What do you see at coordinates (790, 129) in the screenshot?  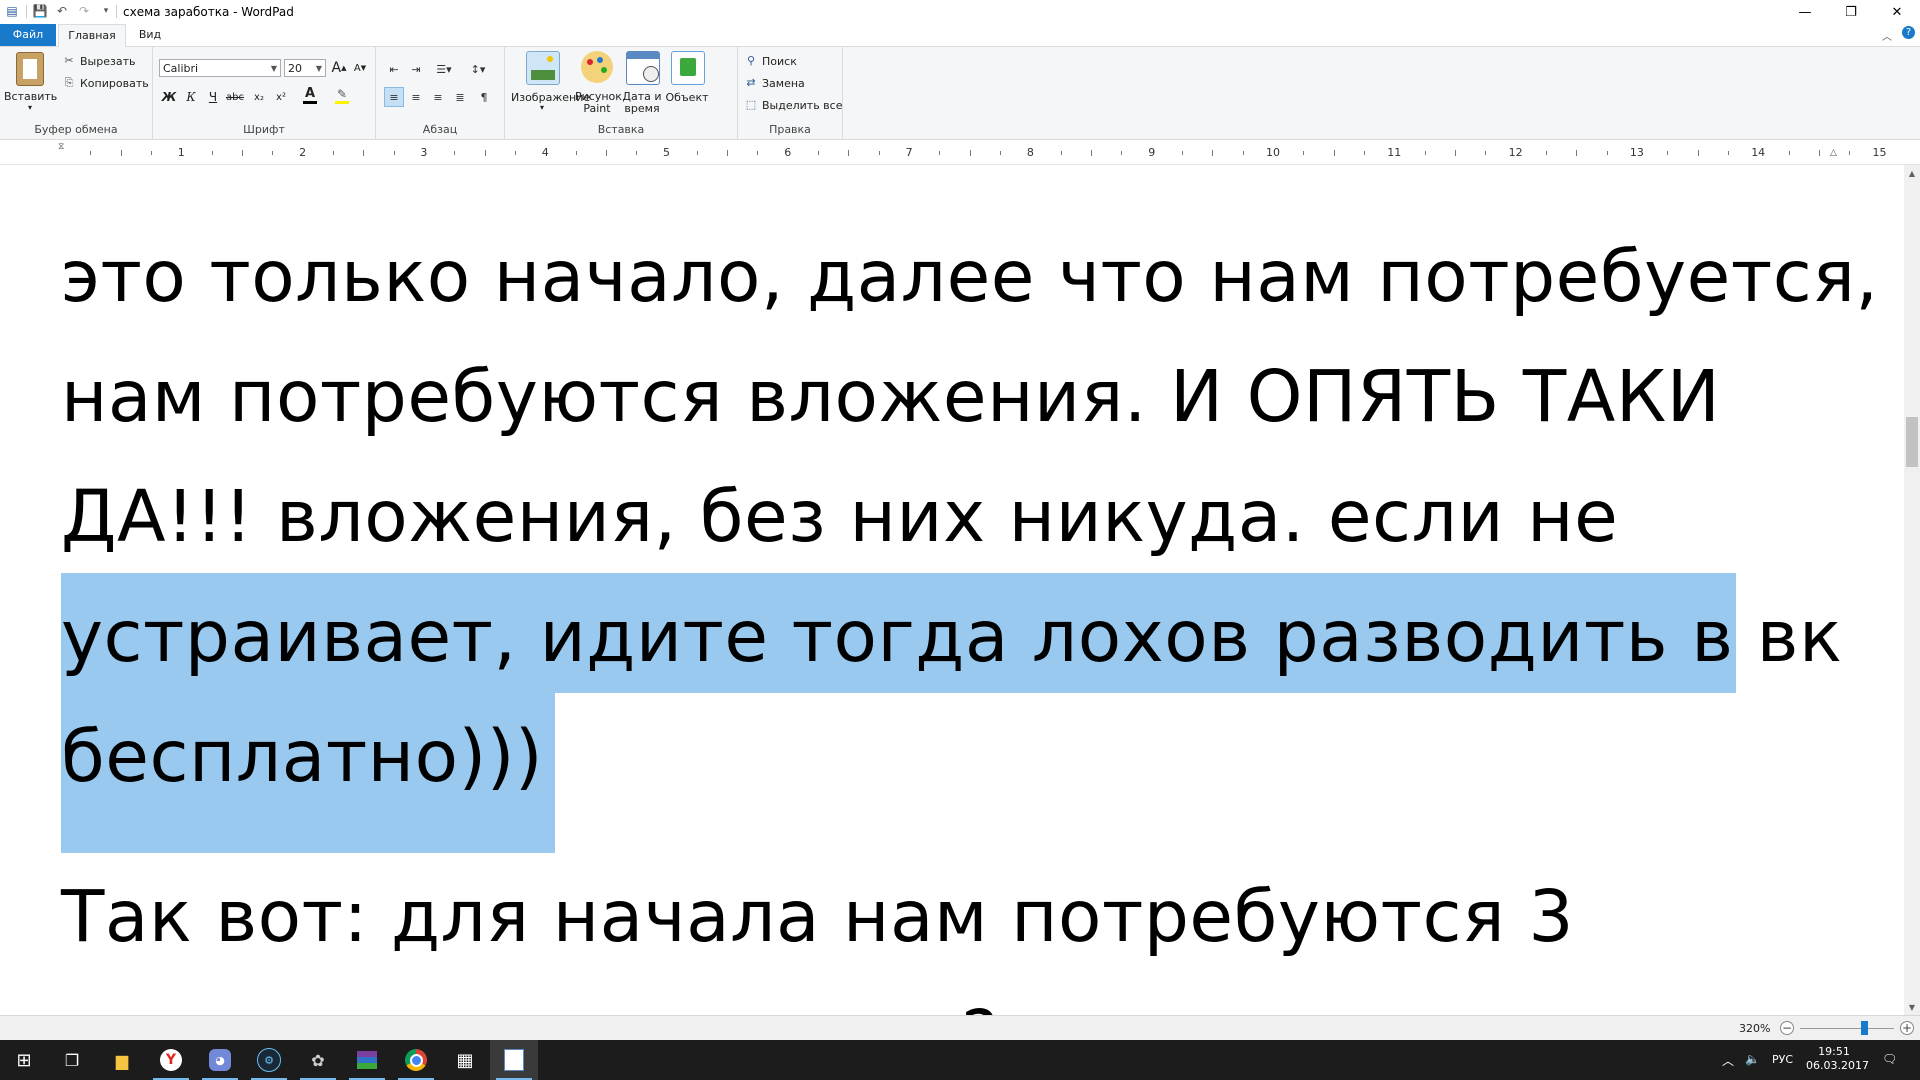 I see `editing-group-label: Правка` at bounding box center [790, 129].